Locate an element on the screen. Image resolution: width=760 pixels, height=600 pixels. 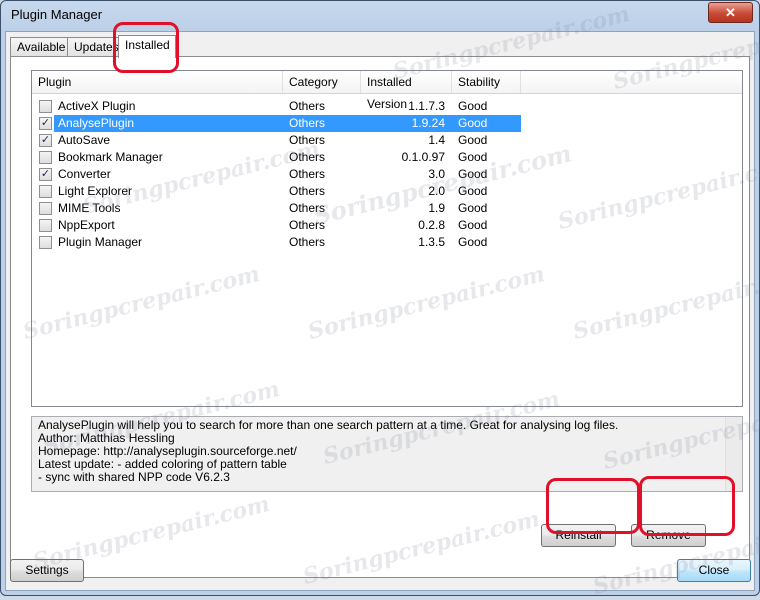
close-button: Close is located at coordinates (714, 570).